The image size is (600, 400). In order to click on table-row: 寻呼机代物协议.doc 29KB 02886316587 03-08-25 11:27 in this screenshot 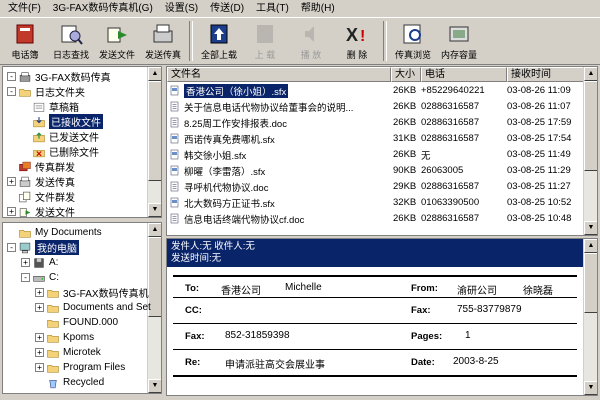, I will do `click(376, 186)`.